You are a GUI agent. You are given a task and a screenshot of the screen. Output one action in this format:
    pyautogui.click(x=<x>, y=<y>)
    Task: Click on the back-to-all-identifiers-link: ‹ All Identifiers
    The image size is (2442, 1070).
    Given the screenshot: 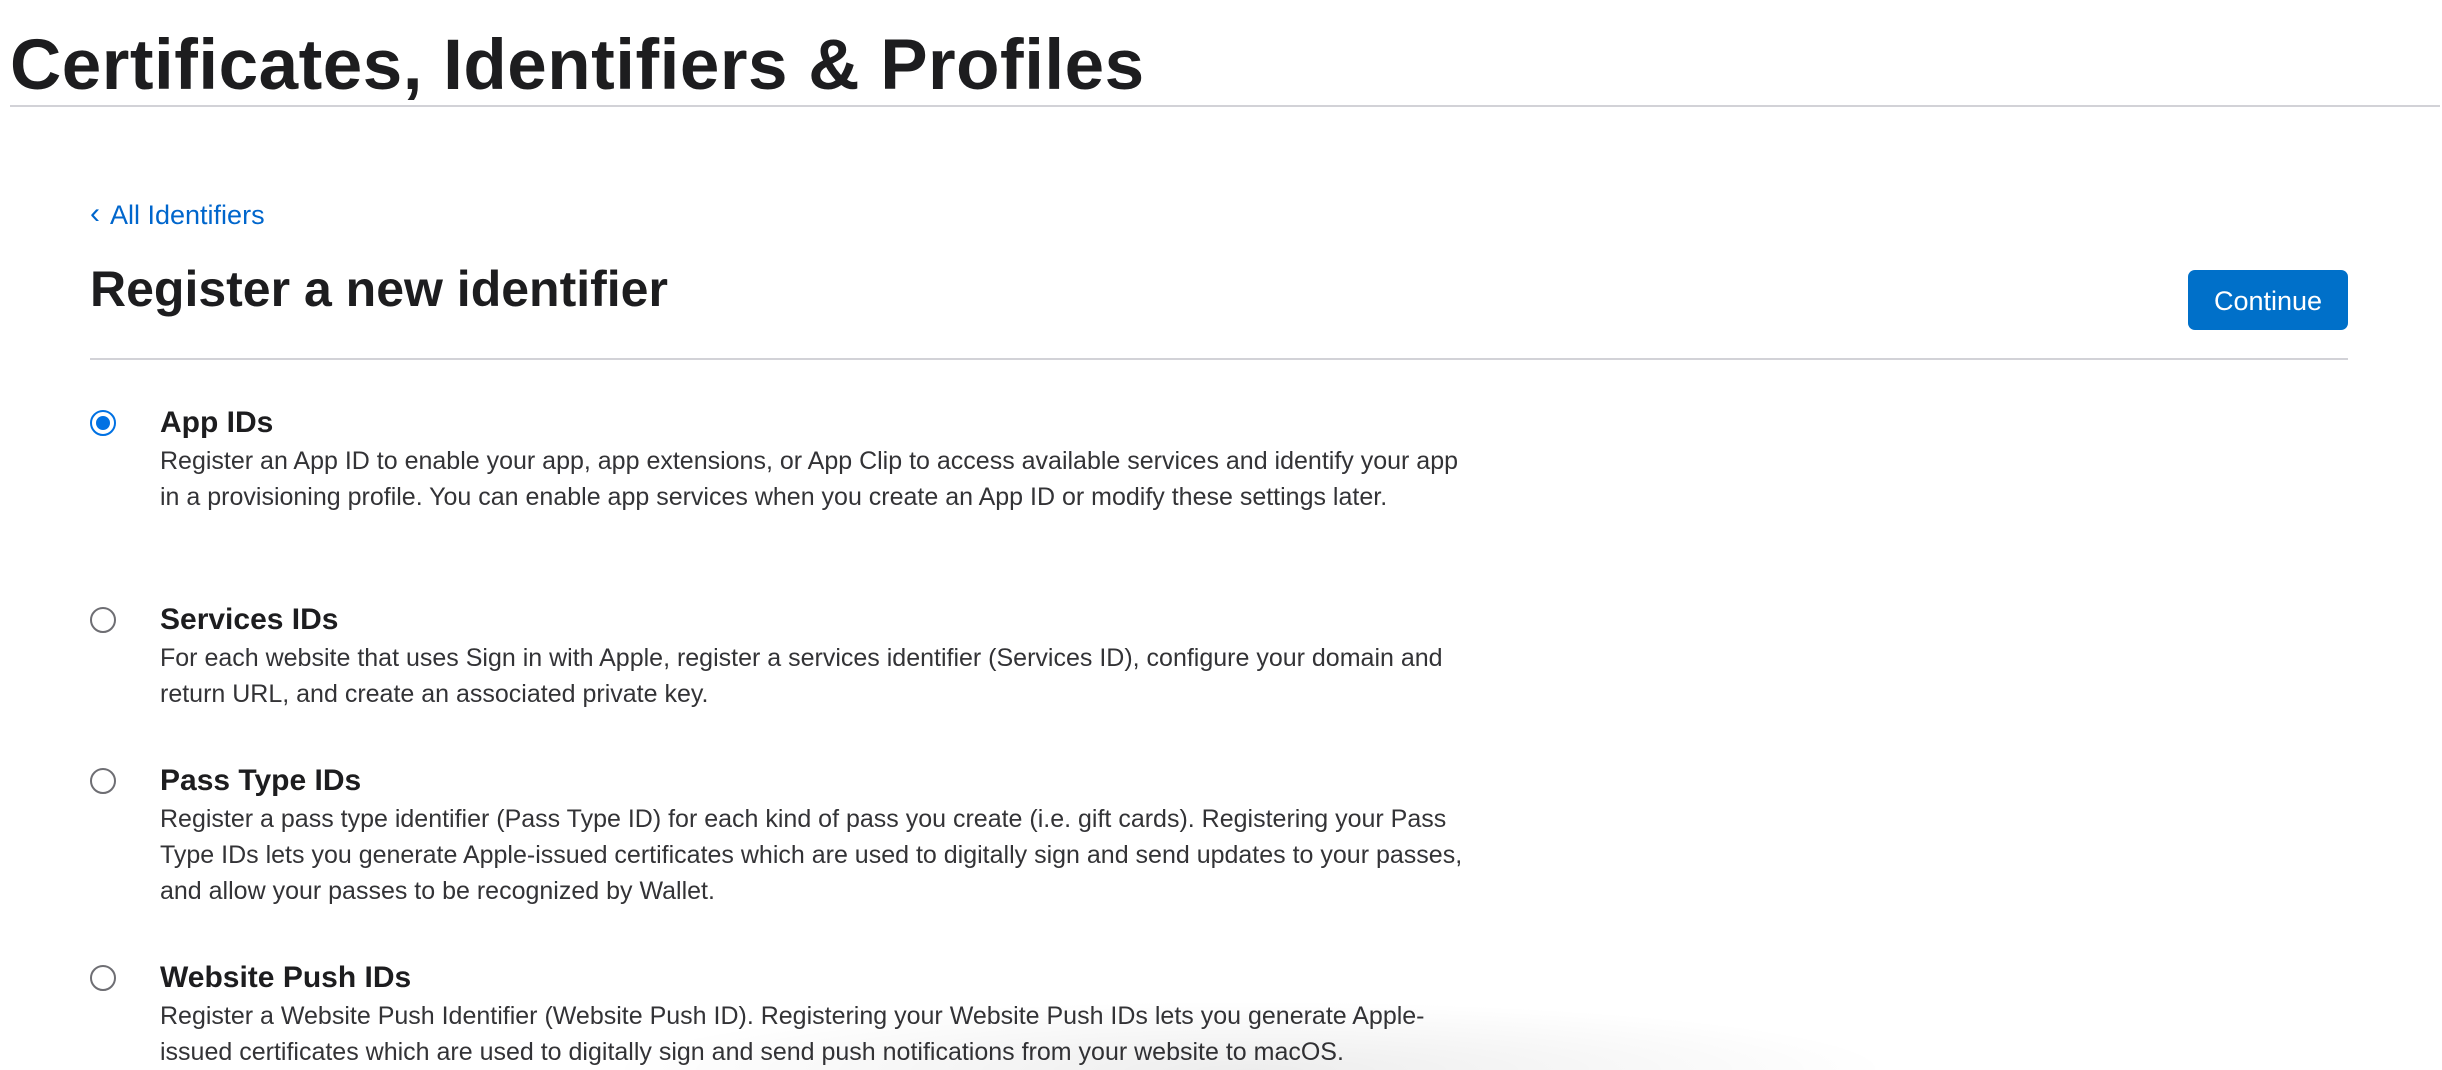 What is the action you would take?
    pyautogui.click(x=177, y=215)
    